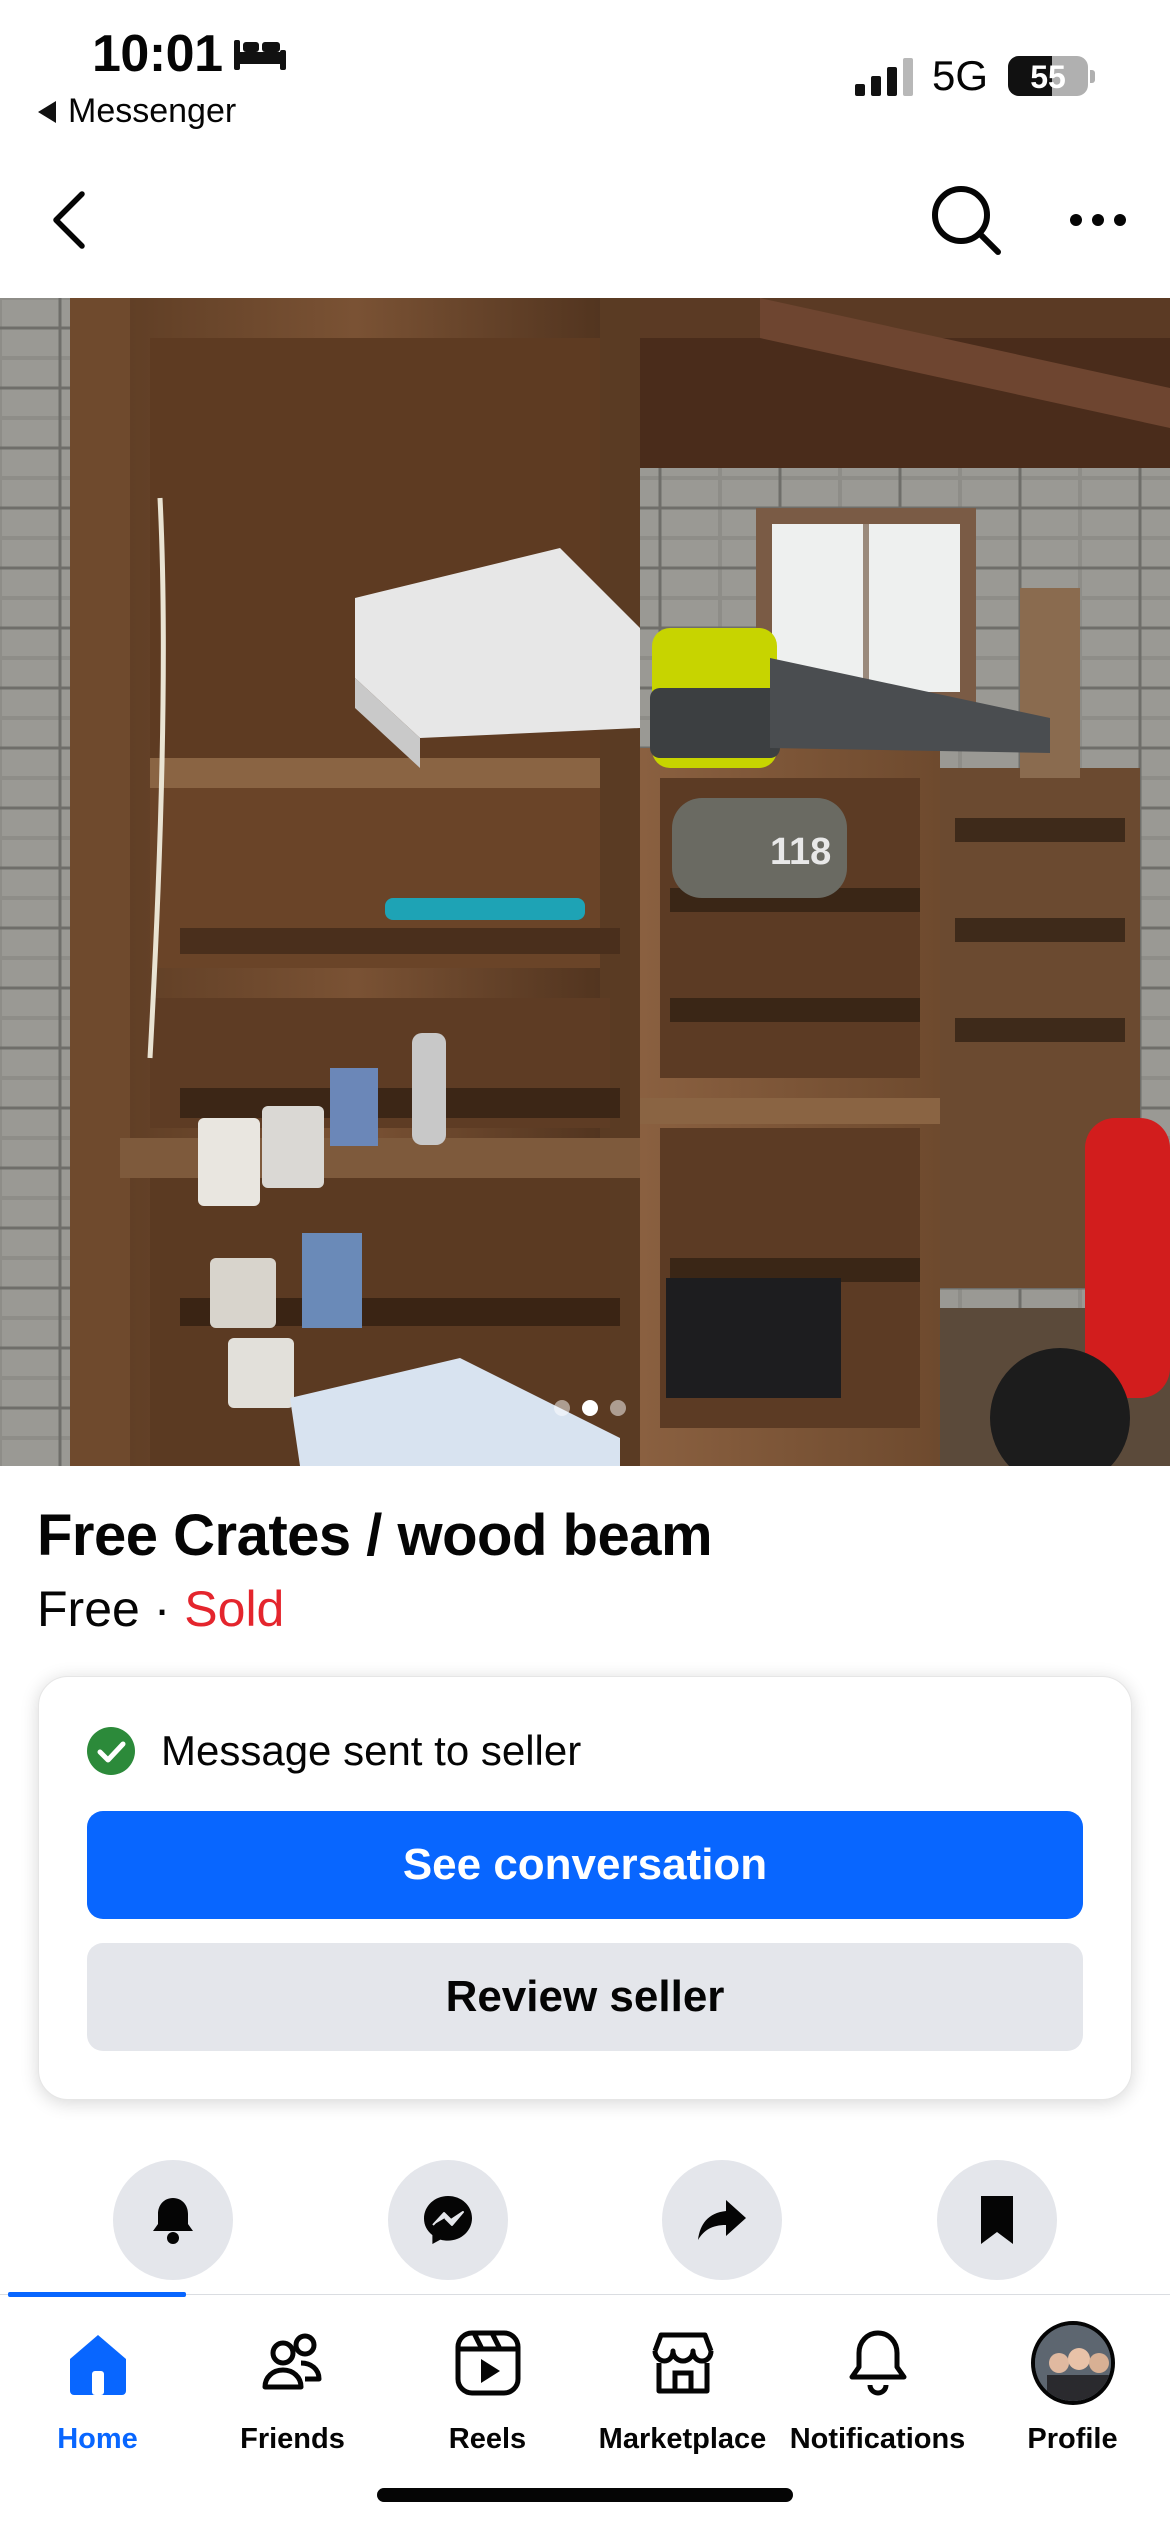  I want to click on tab-reels: Reels, so click(487, 2385).